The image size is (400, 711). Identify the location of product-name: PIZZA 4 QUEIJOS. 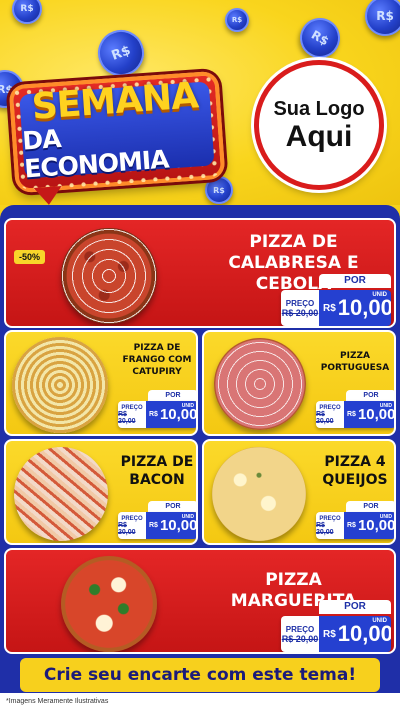
(355, 471).